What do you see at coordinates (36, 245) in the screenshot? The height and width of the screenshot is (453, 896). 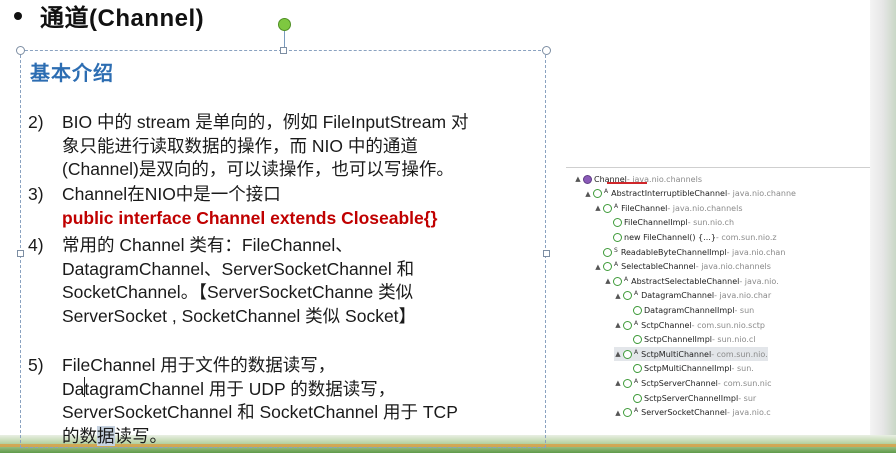 I see `item-number: 4)` at bounding box center [36, 245].